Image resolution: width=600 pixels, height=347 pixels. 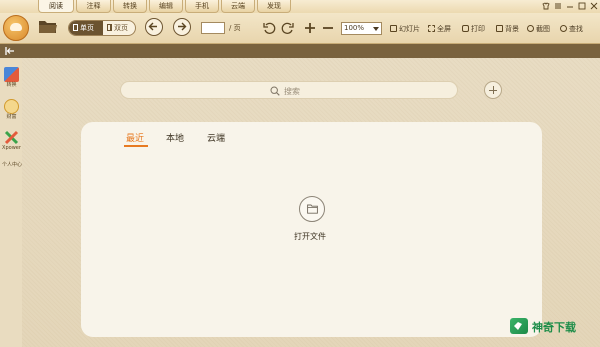 I want to click on watermark-text: 神奇下载, so click(x=554, y=327).